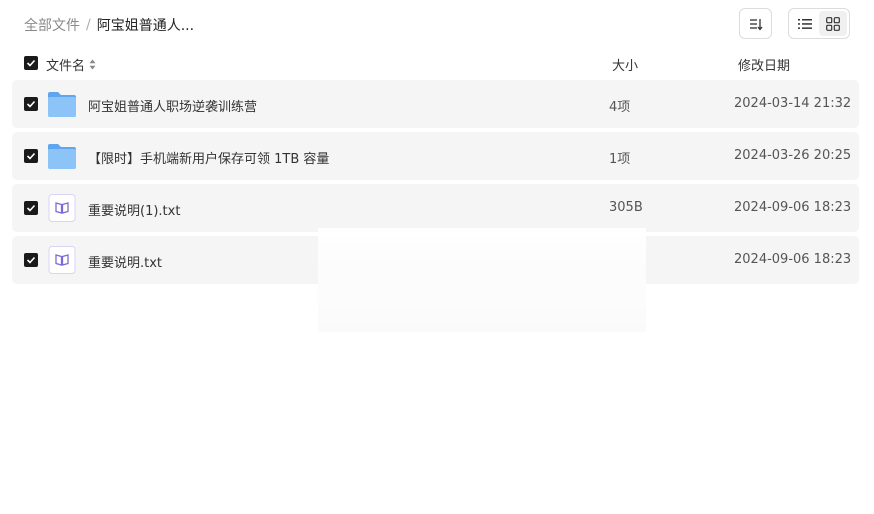 The height and width of the screenshot is (514, 874). Describe the element at coordinates (134, 209) in the screenshot. I see `file-name: 重要说明(1).txt` at that location.